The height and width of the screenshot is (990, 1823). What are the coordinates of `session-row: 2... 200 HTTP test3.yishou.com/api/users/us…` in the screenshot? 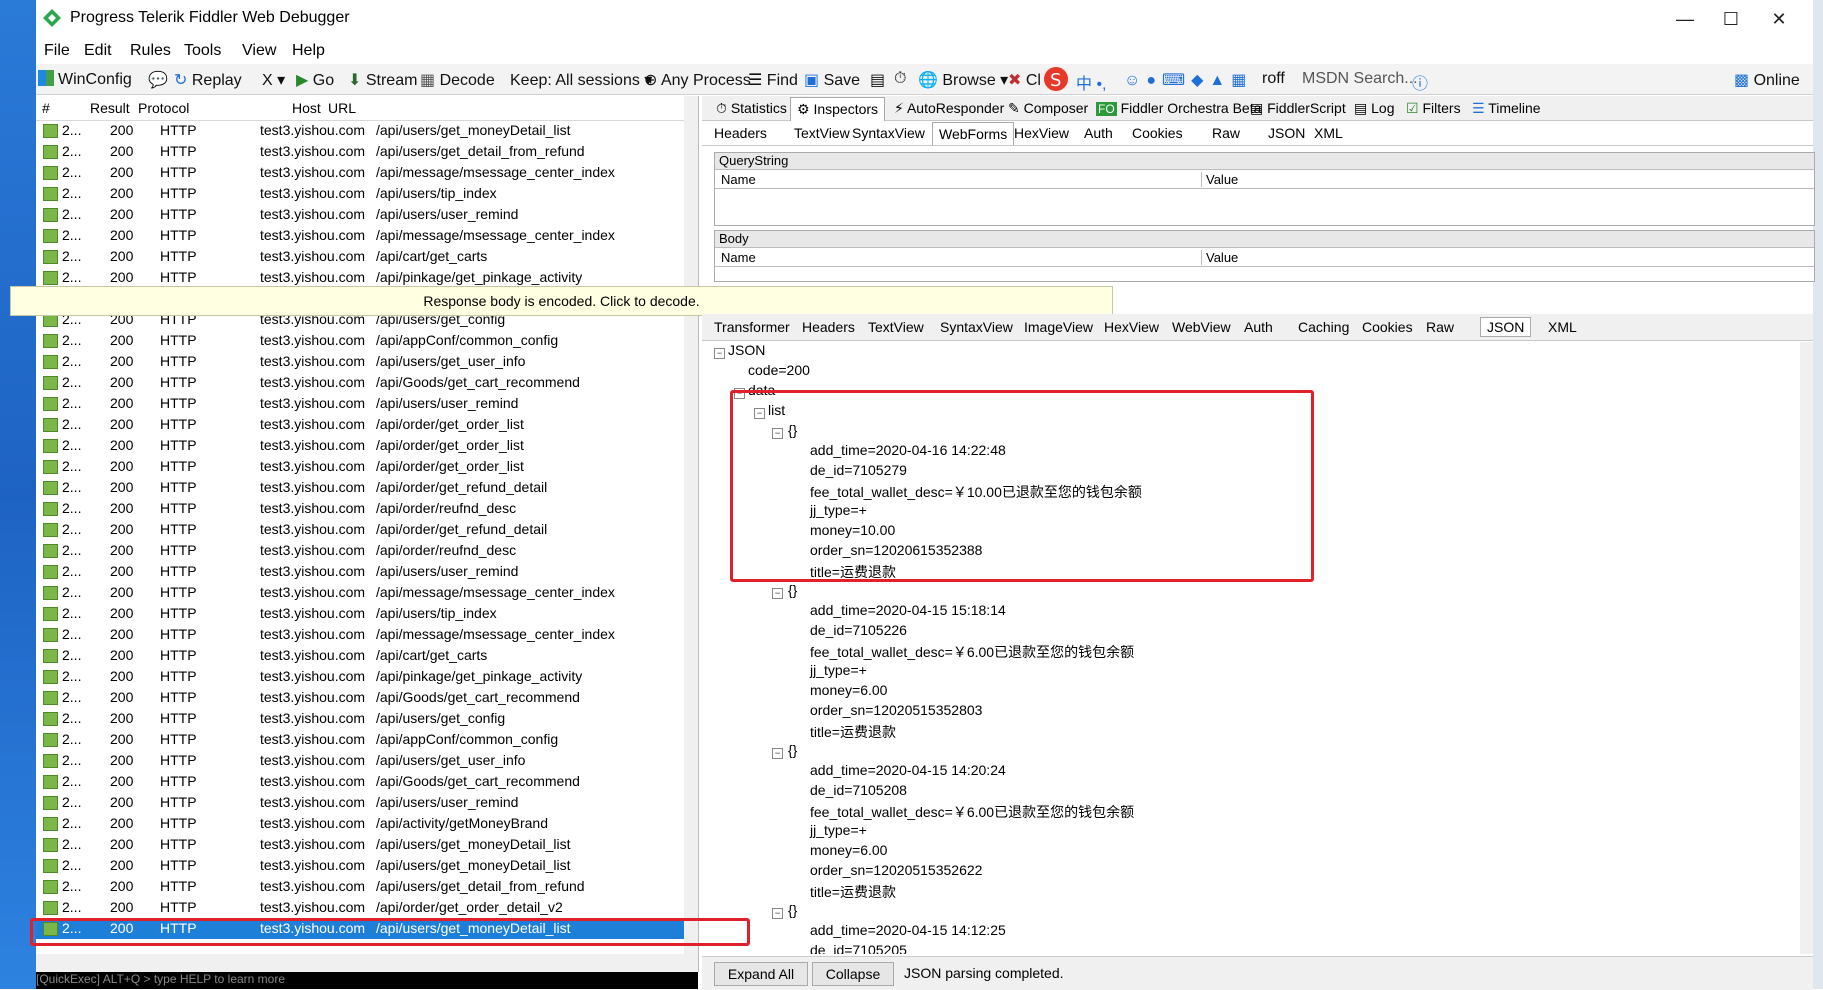 It's located at (360, 802).